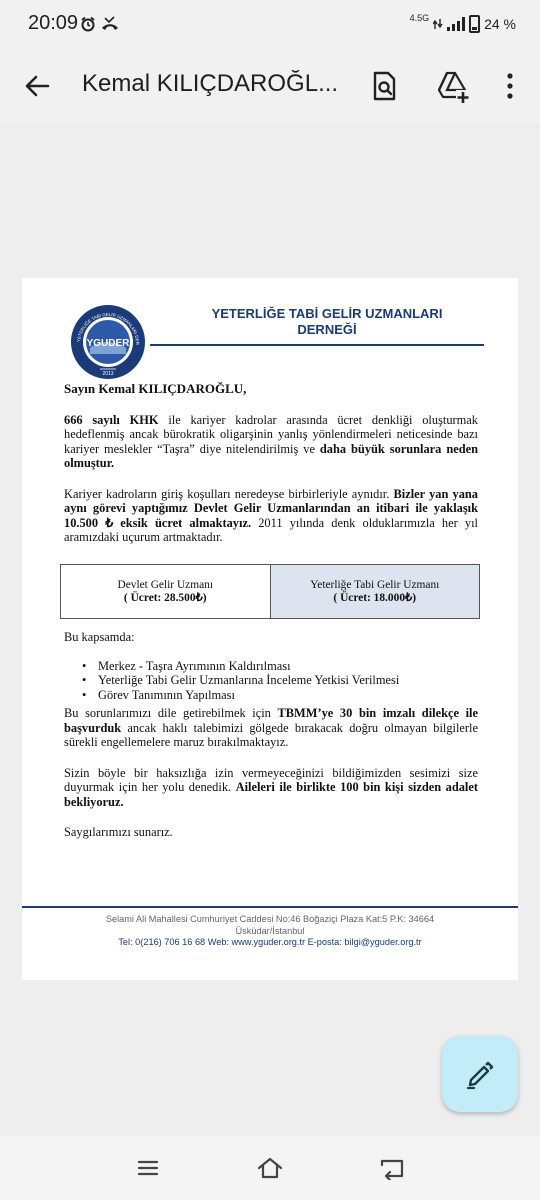  Describe the element at coordinates (165, 584) in the screenshot. I see `salary-cell-title: Devlet Gelir Uzmanı` at that location.